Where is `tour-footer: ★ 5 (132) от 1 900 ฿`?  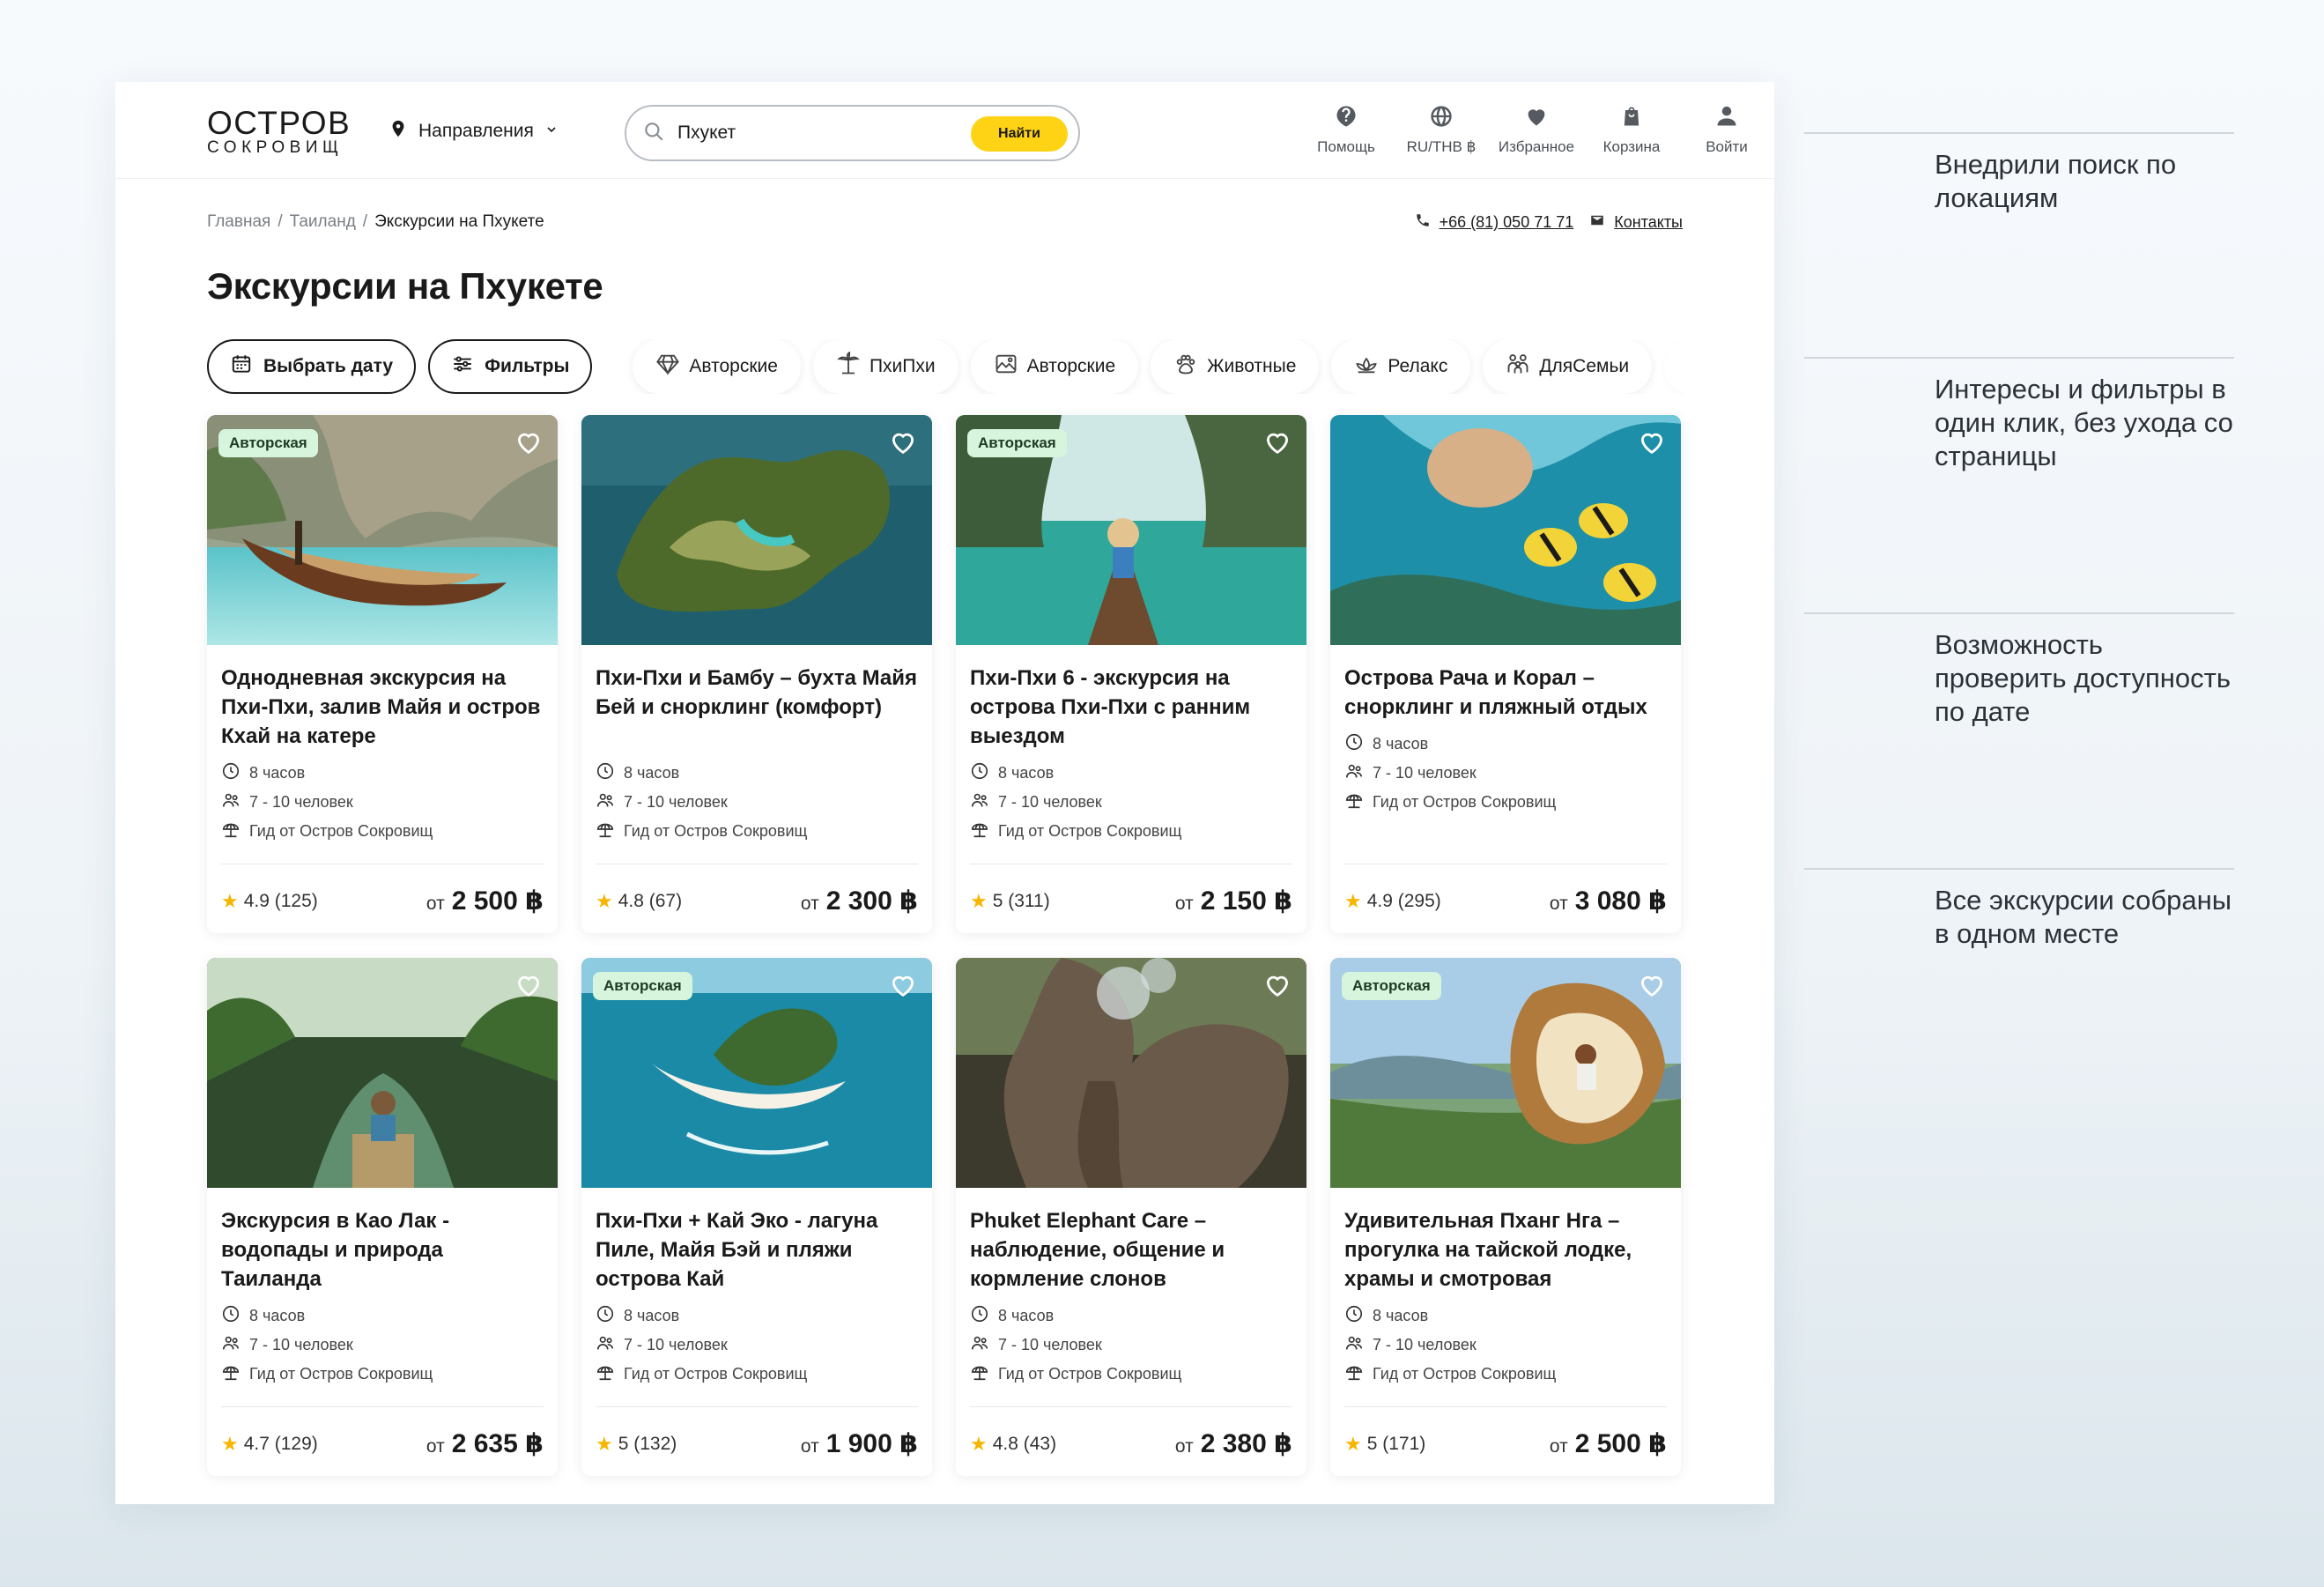 tour-footer: ★ 5 (132) от 1 900 ฿ is located at coordinates (757, 1443).